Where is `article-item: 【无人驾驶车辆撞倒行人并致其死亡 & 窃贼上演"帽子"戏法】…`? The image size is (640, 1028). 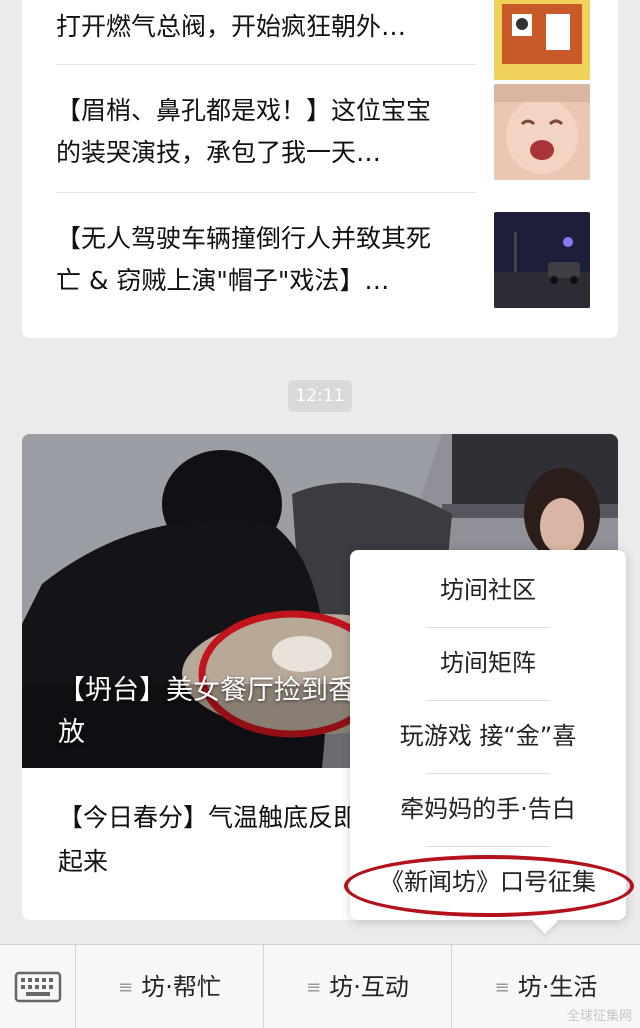
article-item: 【无人驾驶车辆撞倒行人并致其死亡 & 窃贼上演"帽子"戏法】… is located at coordinates (323, 276).